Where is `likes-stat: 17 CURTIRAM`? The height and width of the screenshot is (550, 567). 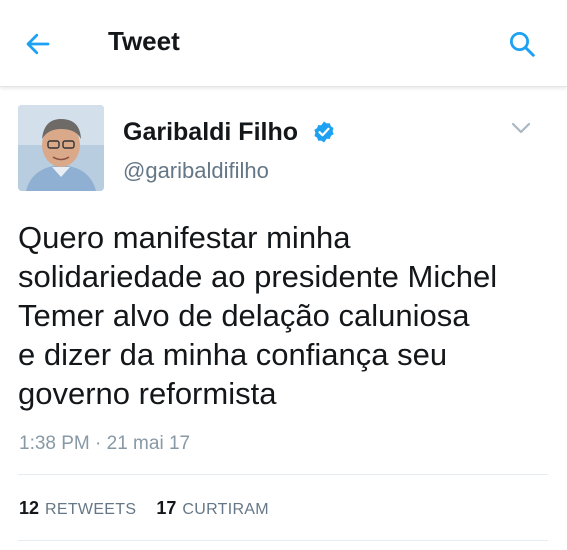 likes-stat: 17 CURTIRAM is located at coordinates (212, 508).